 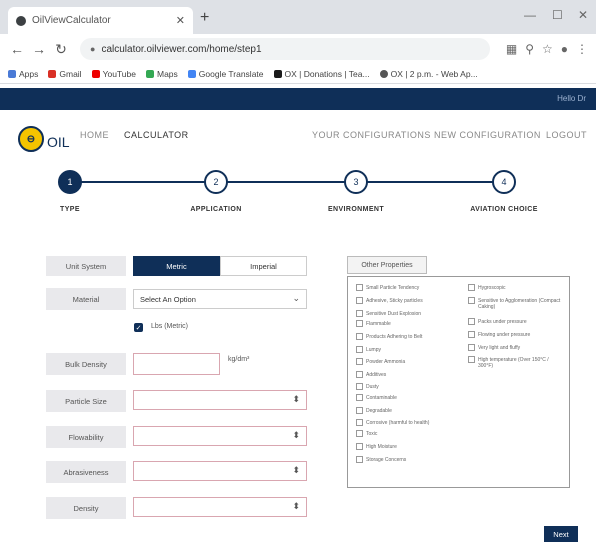 I want to click on close-window-icon: ✕, so click(x=583, y=15).